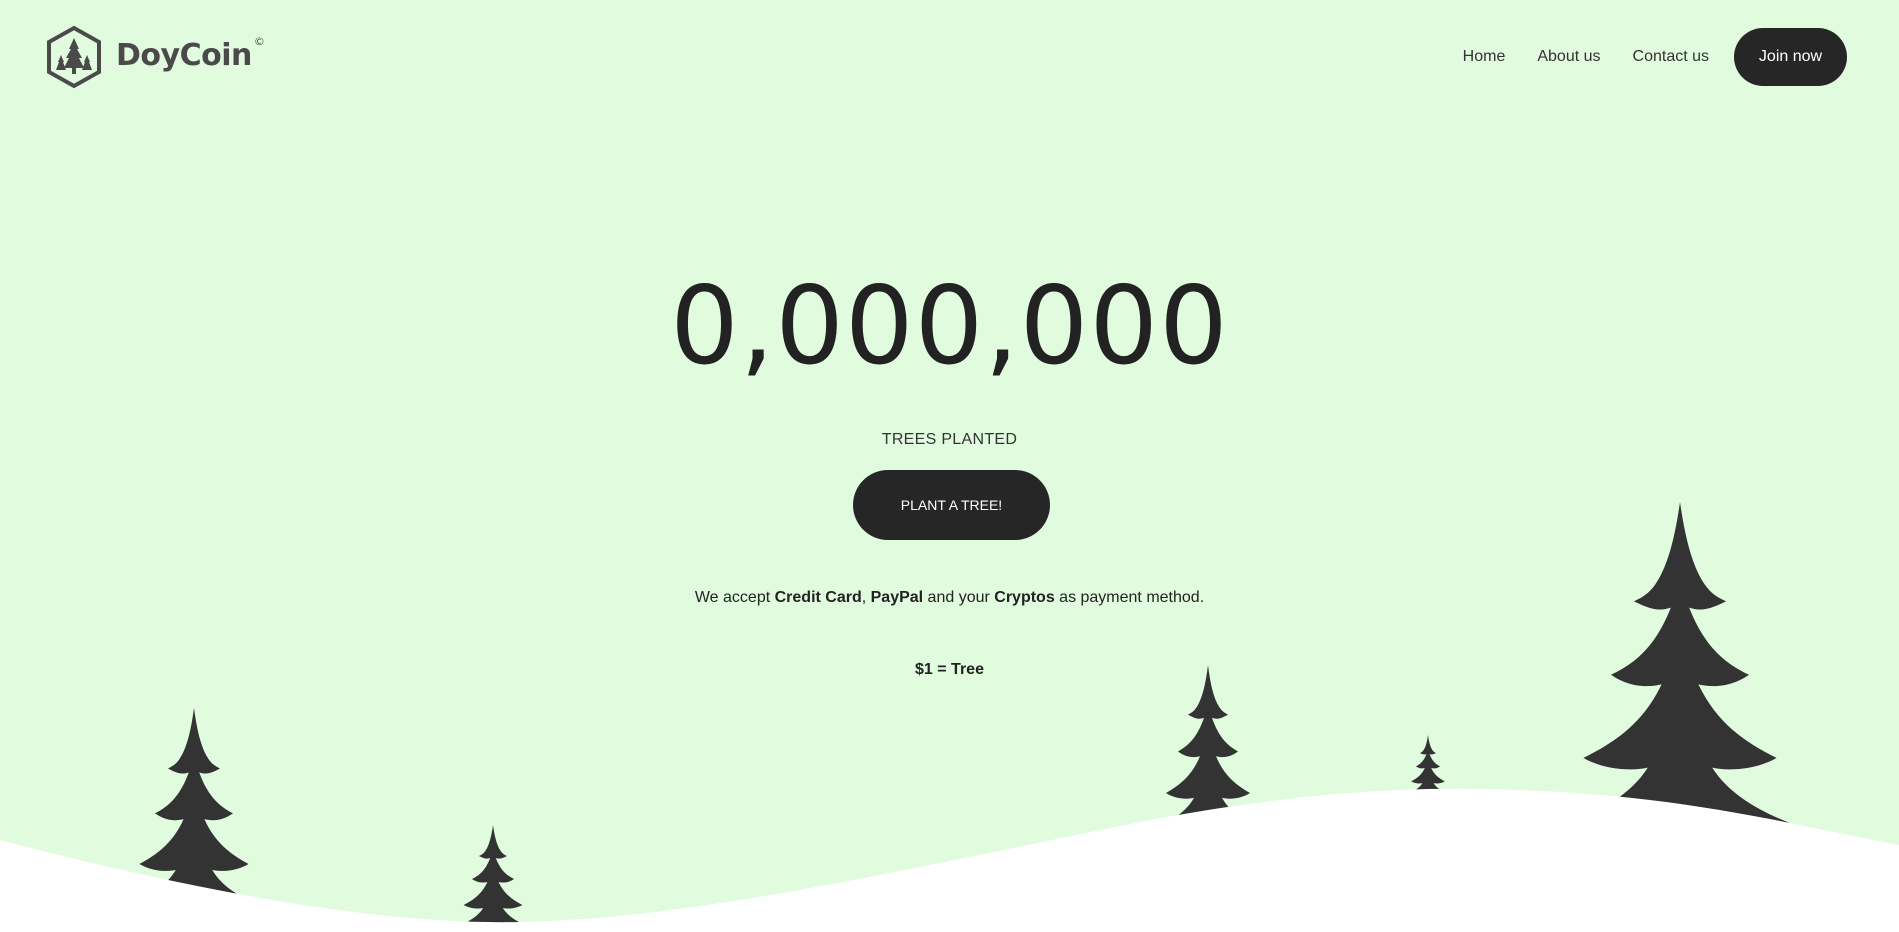  What do you see at coordinates (1484, 57) in the screenshot?
I see `nav-link-home: Home` at bounding box center [1484, 57].